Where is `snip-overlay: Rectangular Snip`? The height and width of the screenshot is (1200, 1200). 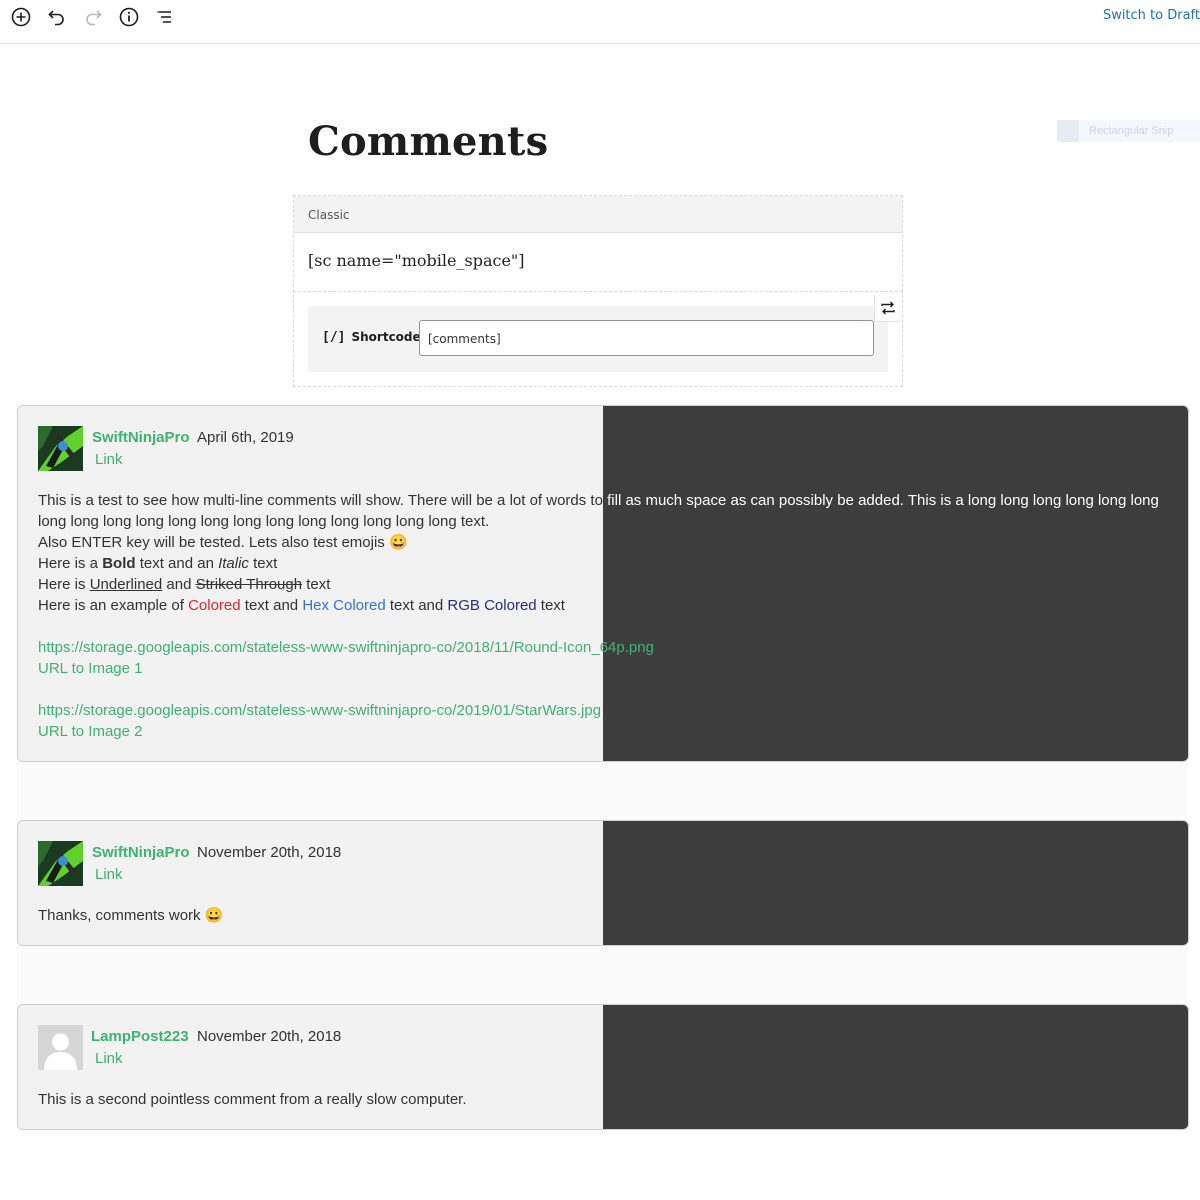
snip-overlay: Rectangular Snip is located at coordinates (1128, 131).